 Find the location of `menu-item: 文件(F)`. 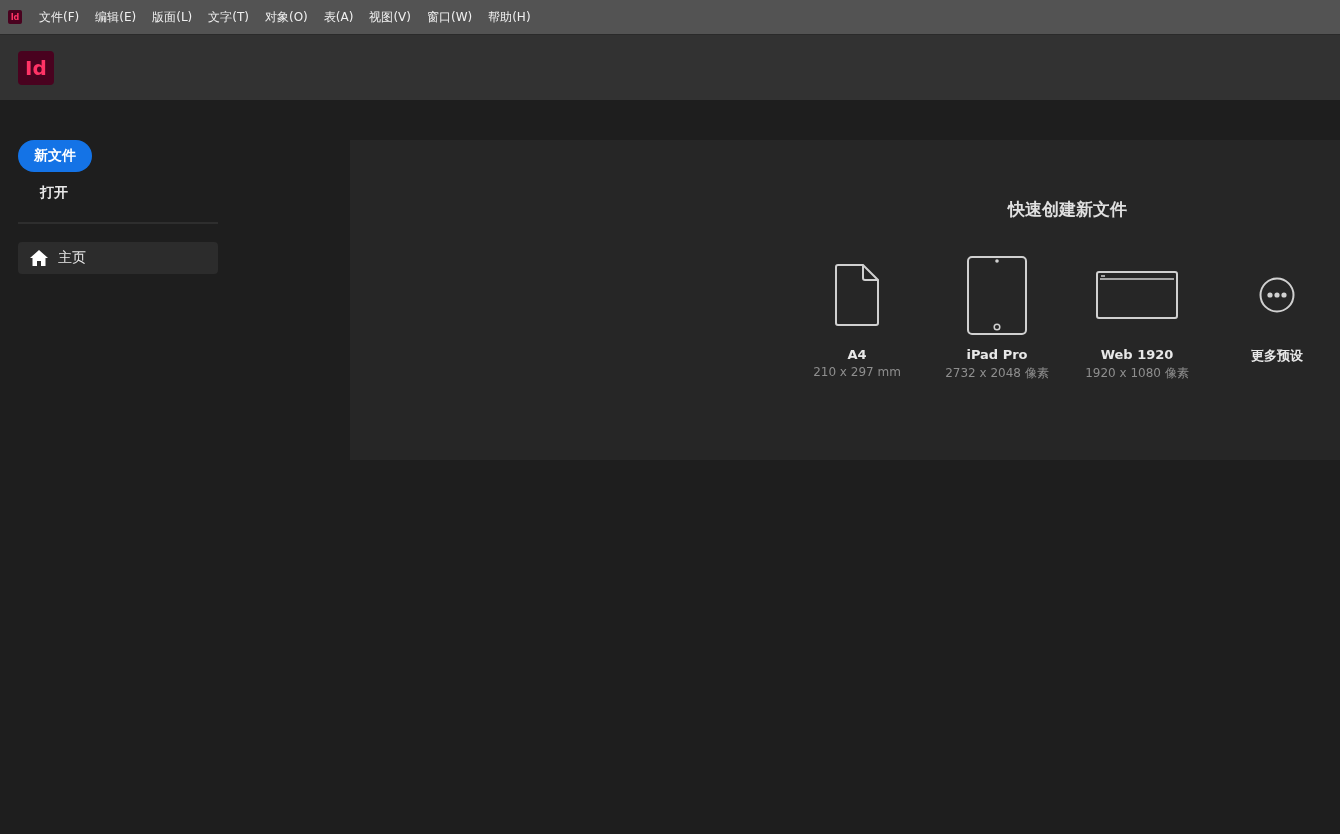

menu-item: 文件(F) is located at coordinates (59, 17).